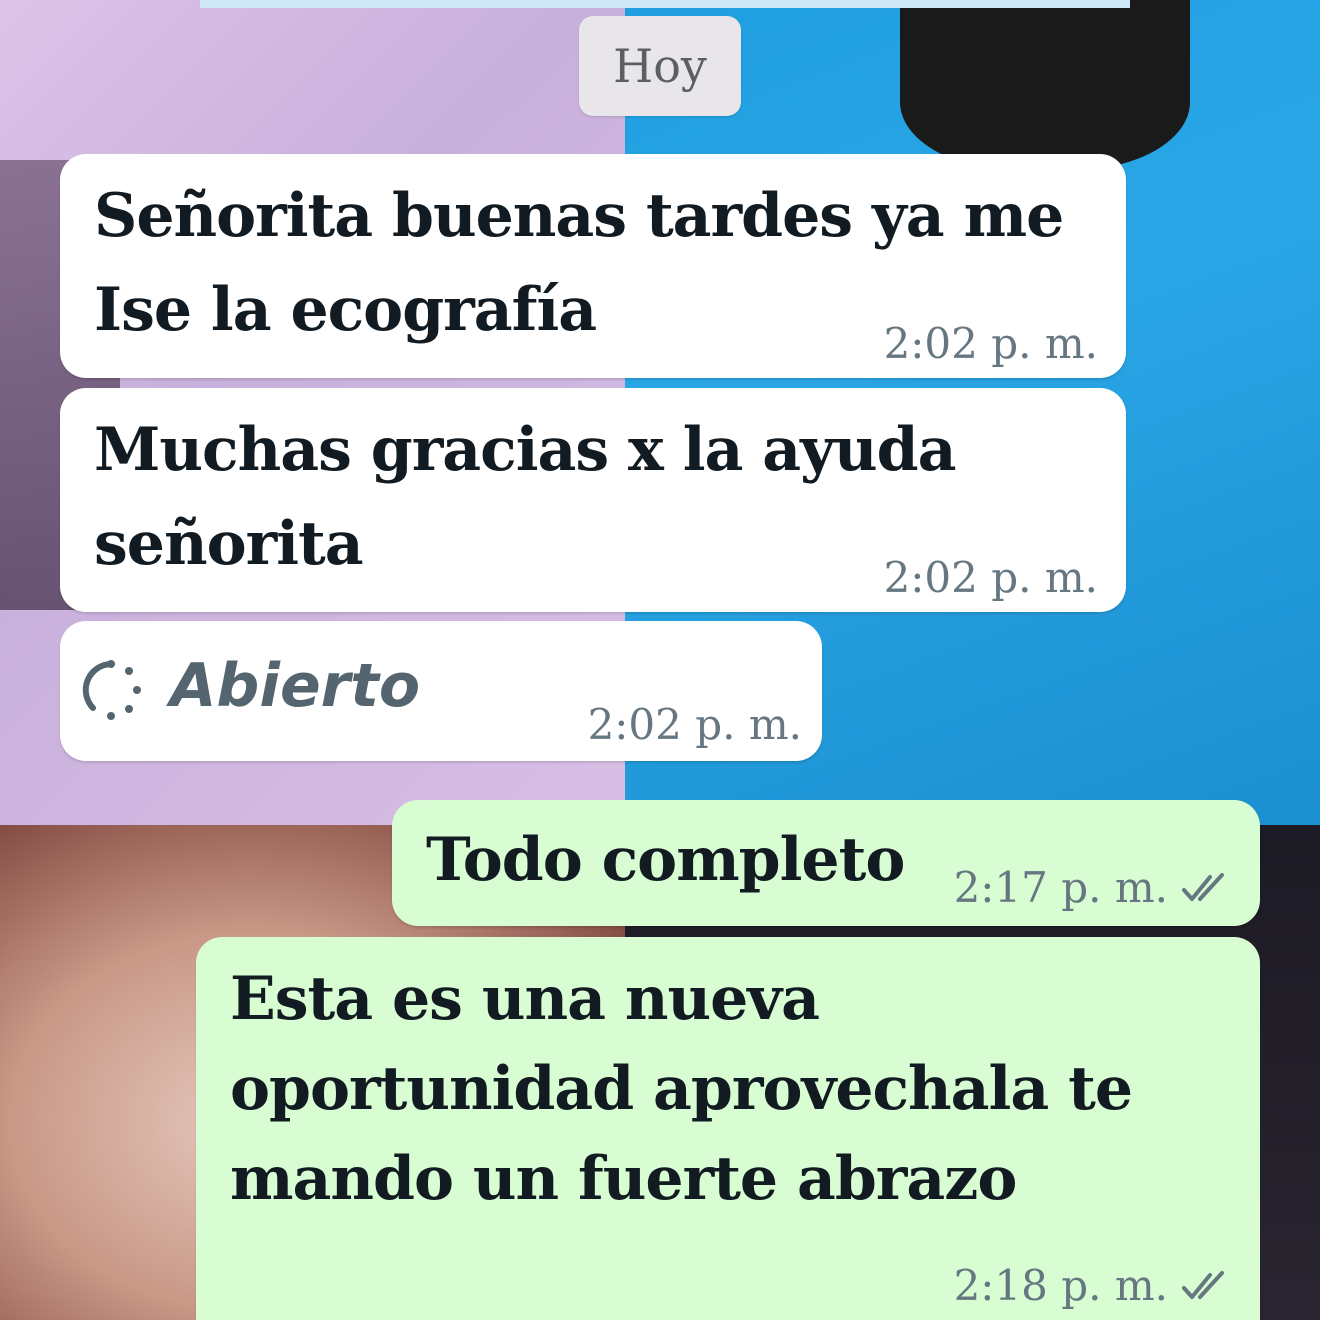 The image size is (1320, 1320). Describe the element at coordinates (441, 691) in the screenshot. I see `message-bubble-status: Abierto 2:02 p. m.` at that location.